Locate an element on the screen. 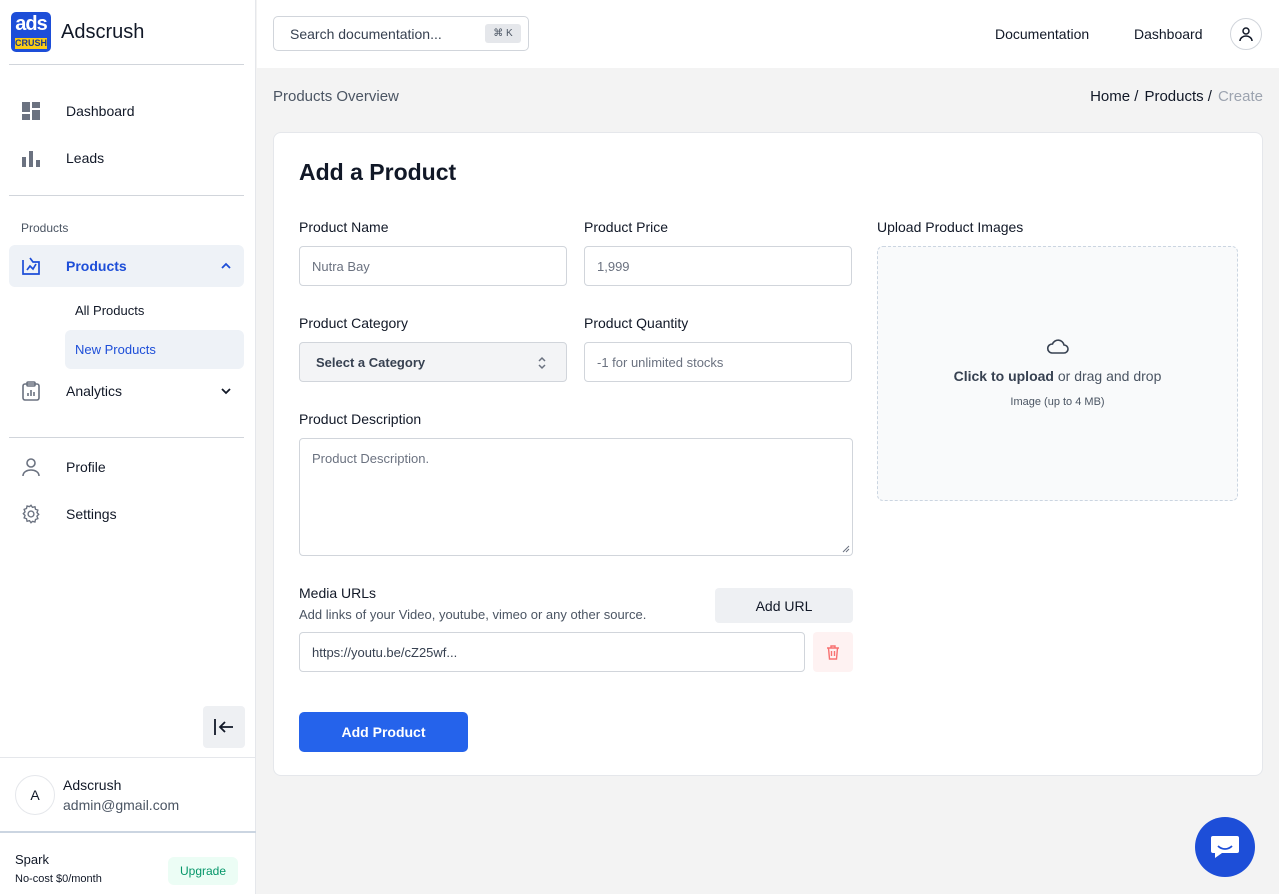 The image size is (1279, 894). product-price-input: 1,999 is located at coordinates (718, 266).